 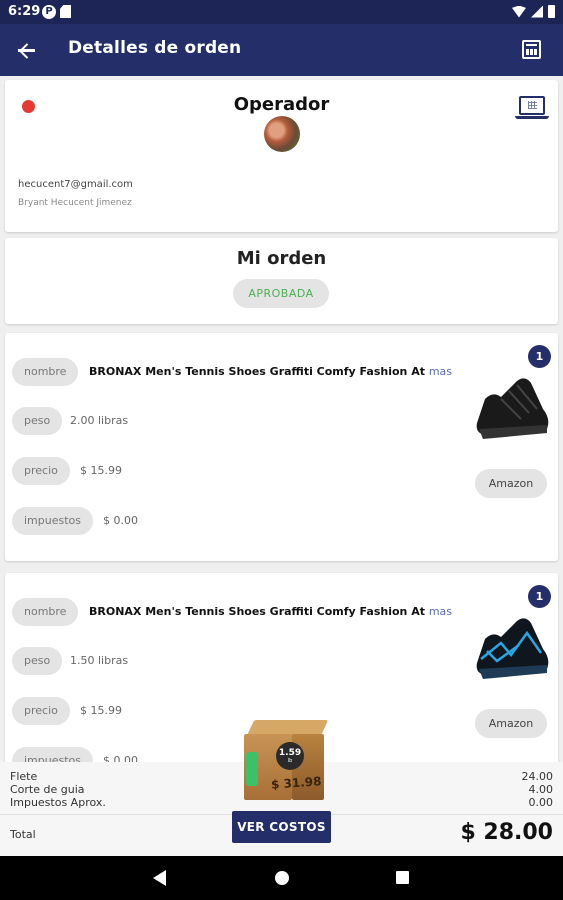 I want to click on status-bar: 6:29 P, so click(x=281, y=12).